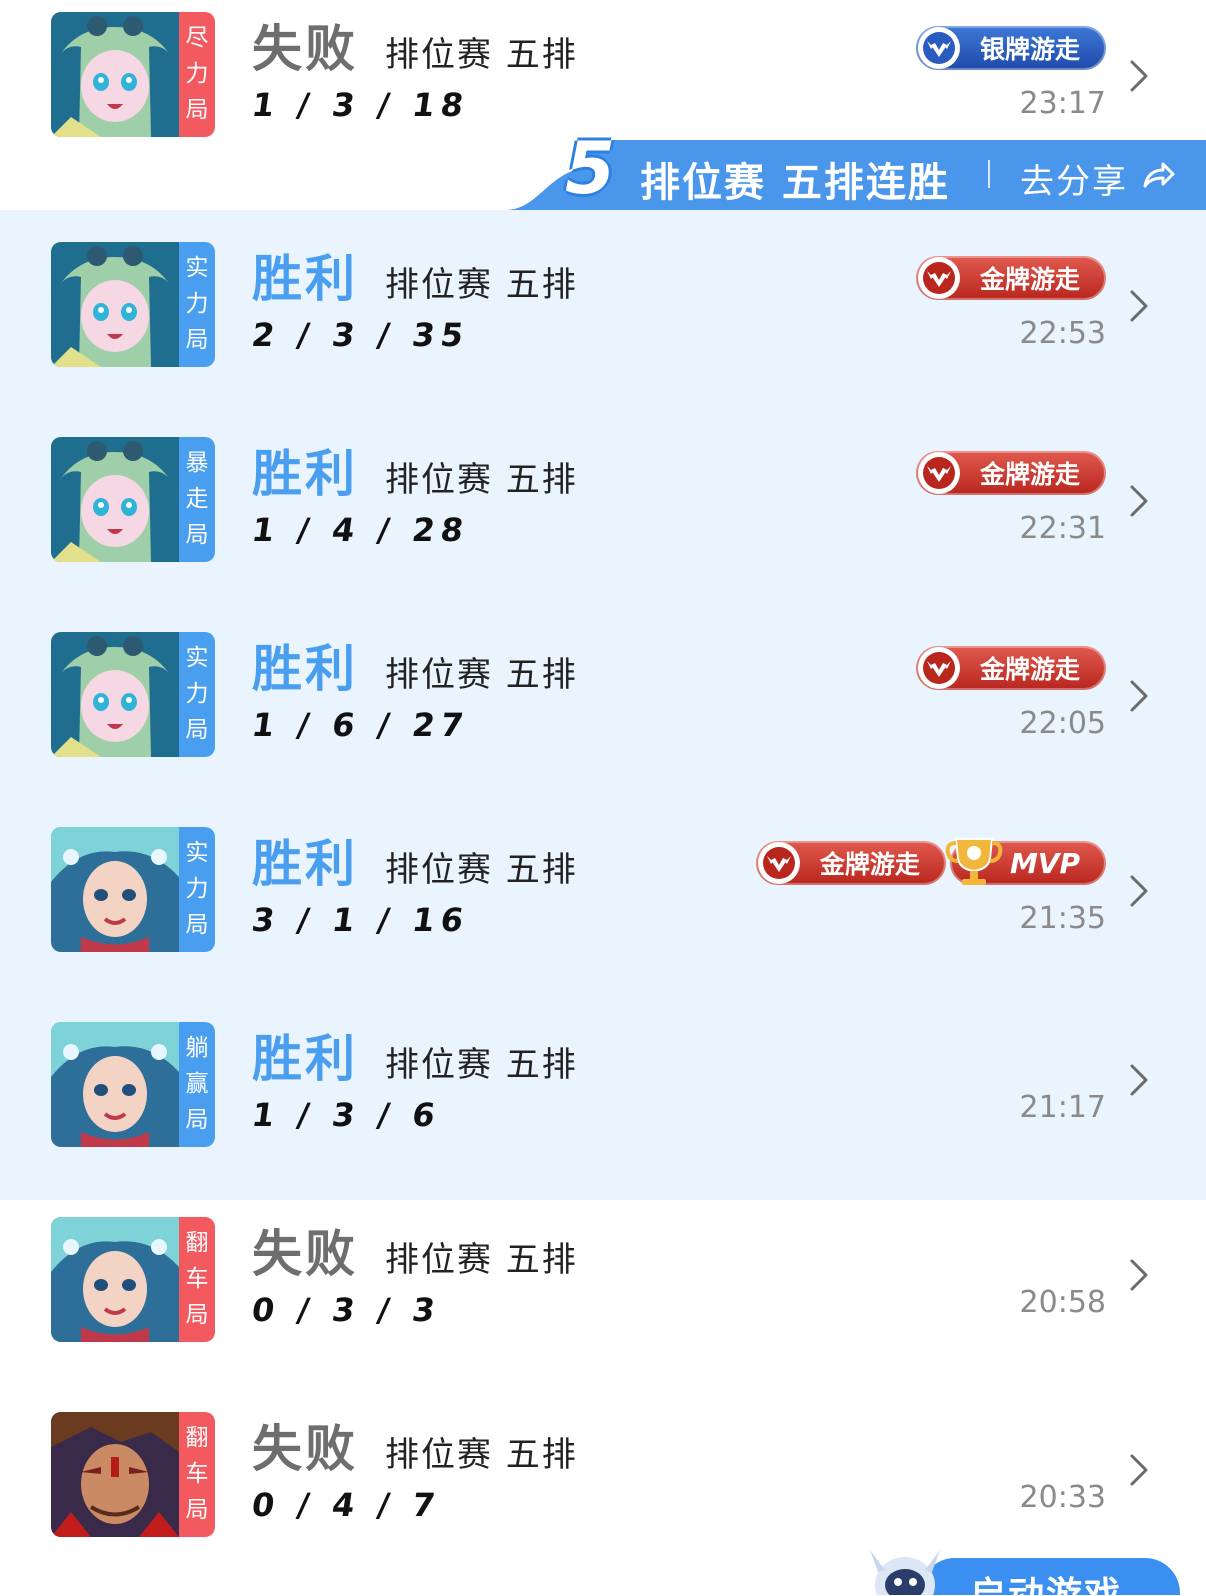 This screenshot has width=1206, height=1596. I want to click on match-rating-tag: 尽力局, so click(197, 74).